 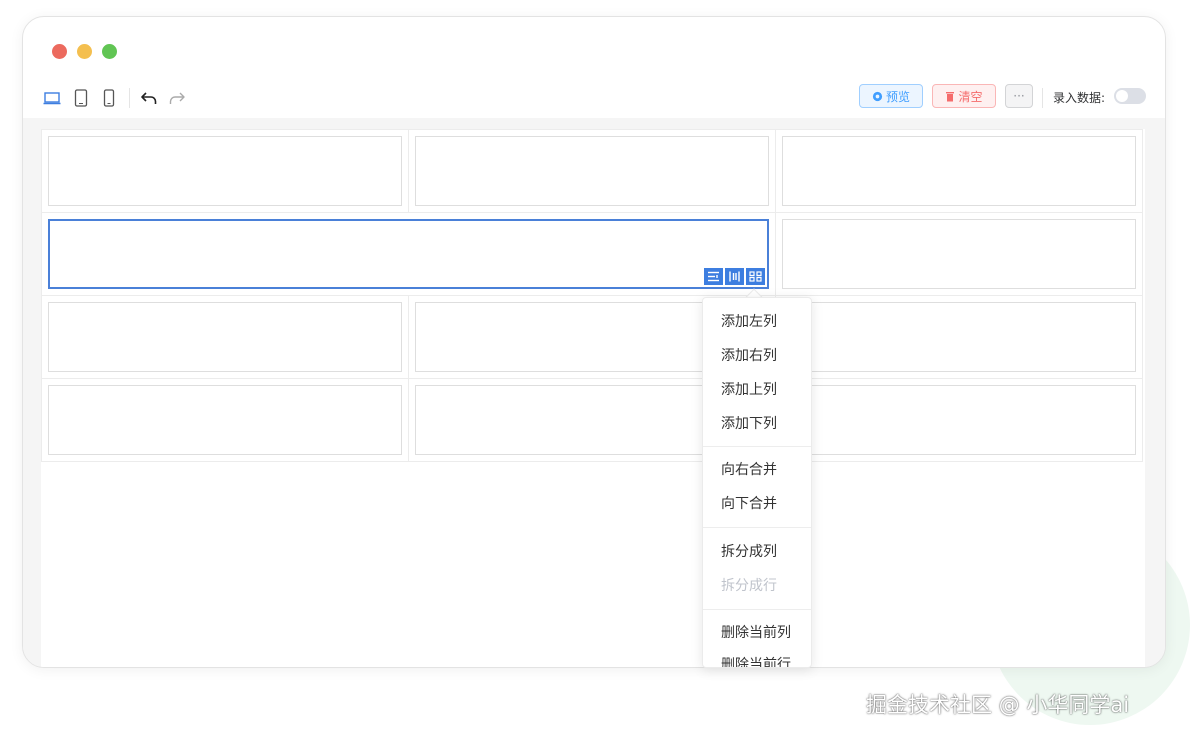 I want to click on clear-button: 清空, so click(x=964, y=96).